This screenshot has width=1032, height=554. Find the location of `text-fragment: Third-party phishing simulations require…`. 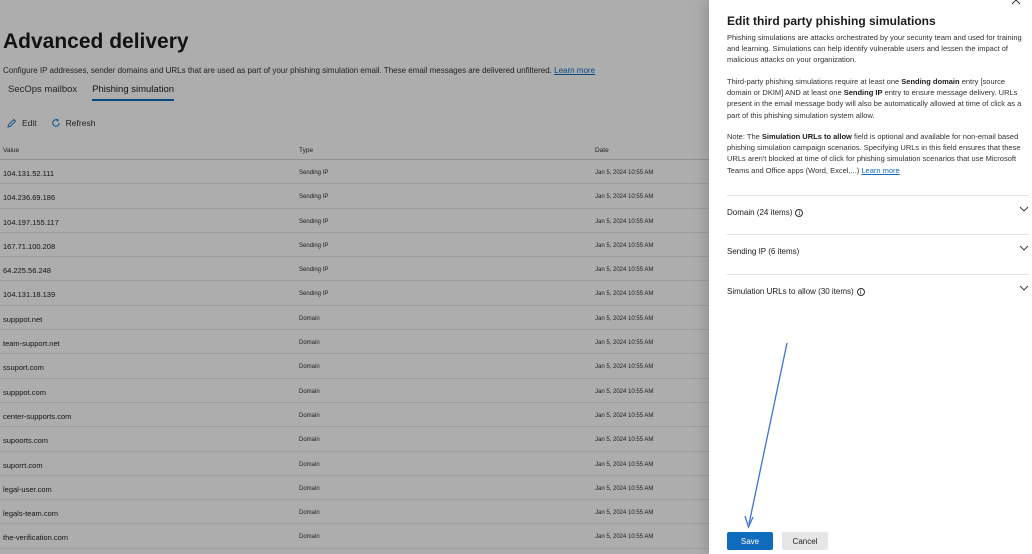

text-fragment: Third-party phishing simulations require… is located at coordinates (814, 81).